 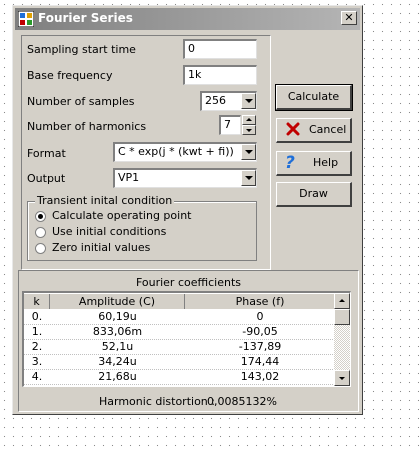 What do you see at coordinates (37, 316) in the screenshot?
I see `cell-k: 0.` at bounding box center [37, 316].